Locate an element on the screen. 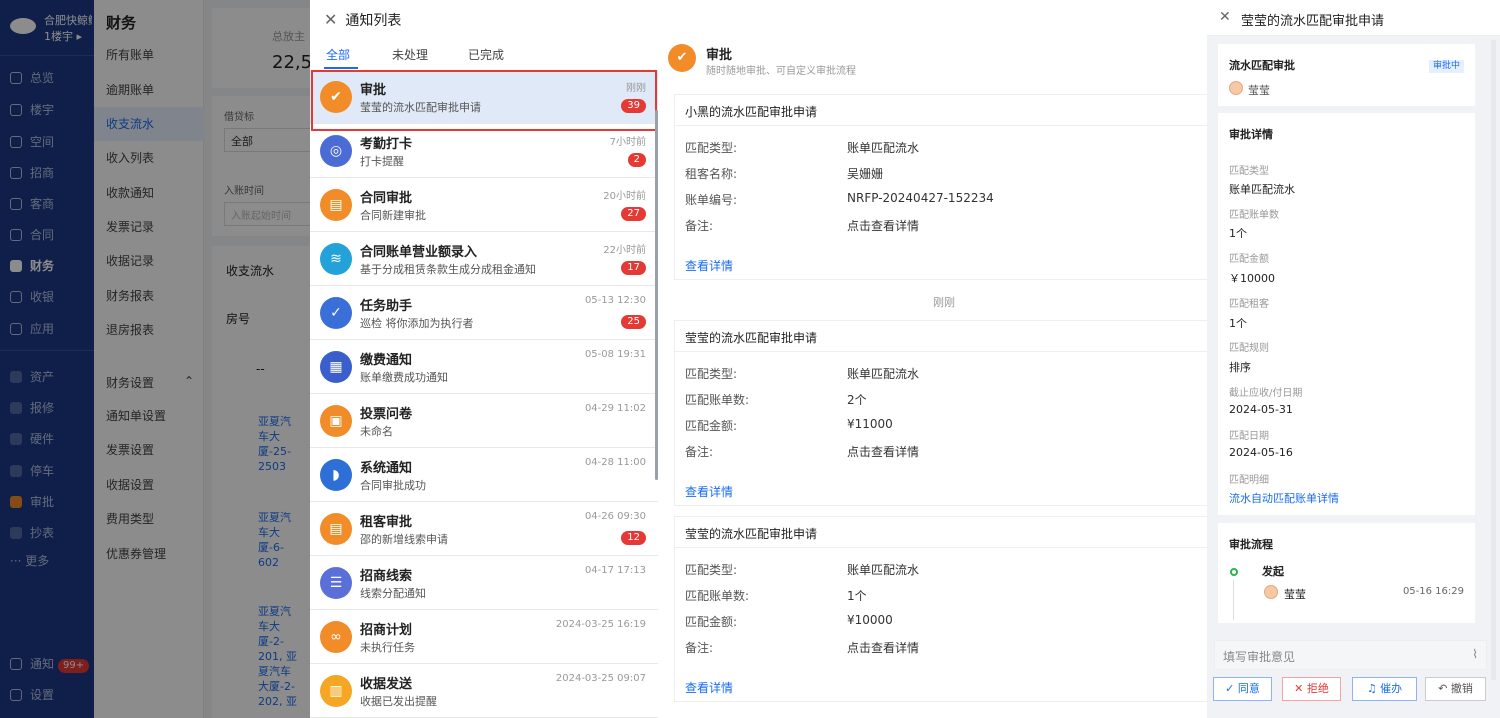 This screenshot has width=1500, height=718. notice-category-icon: ▦ is located at coordinates (336, 367).